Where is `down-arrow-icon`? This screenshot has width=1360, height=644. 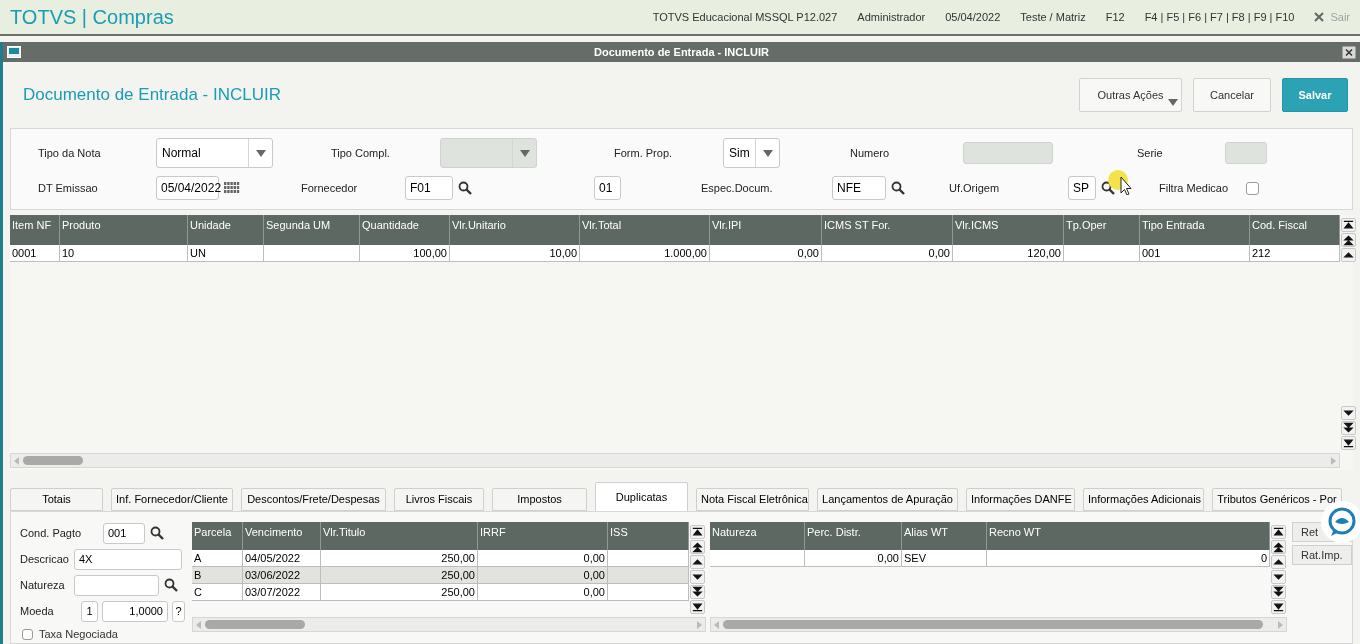 down-arrow-icon is located at coordinates (1348, 428).